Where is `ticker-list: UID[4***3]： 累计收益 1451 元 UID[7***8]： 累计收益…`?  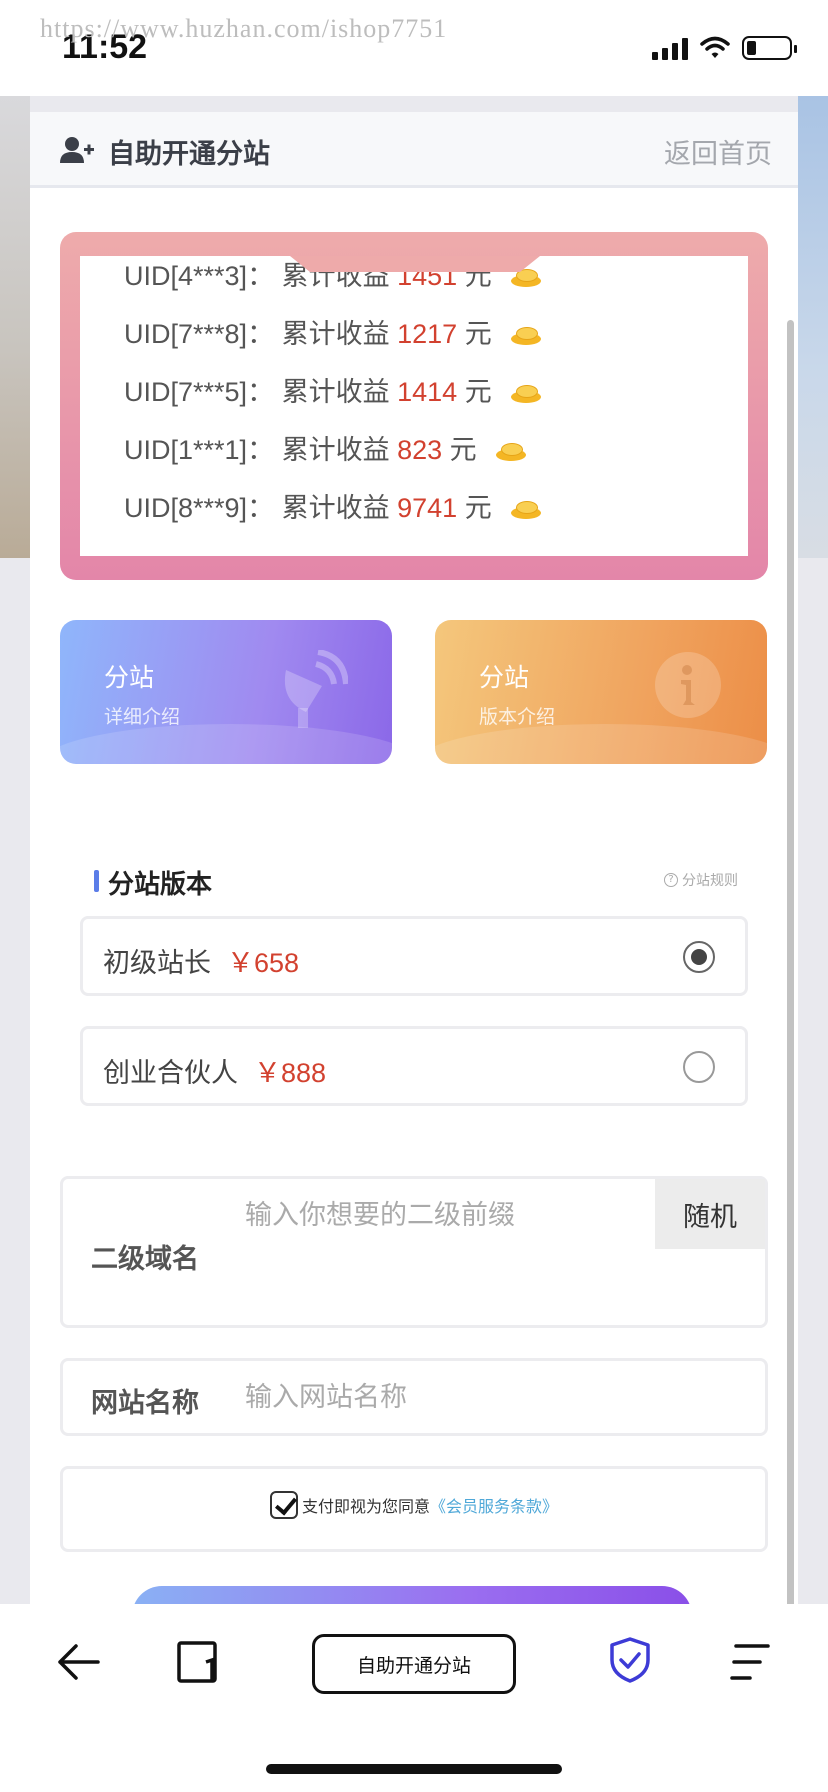 ticker-list: UID[4***3]： 累计收益 1451 元 UID[7***8]： 累计收益… is located at coordinates (414, 406).